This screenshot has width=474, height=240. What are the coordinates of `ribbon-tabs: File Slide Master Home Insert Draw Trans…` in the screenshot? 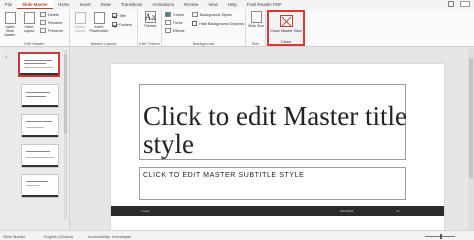 It's located at (237, 4).